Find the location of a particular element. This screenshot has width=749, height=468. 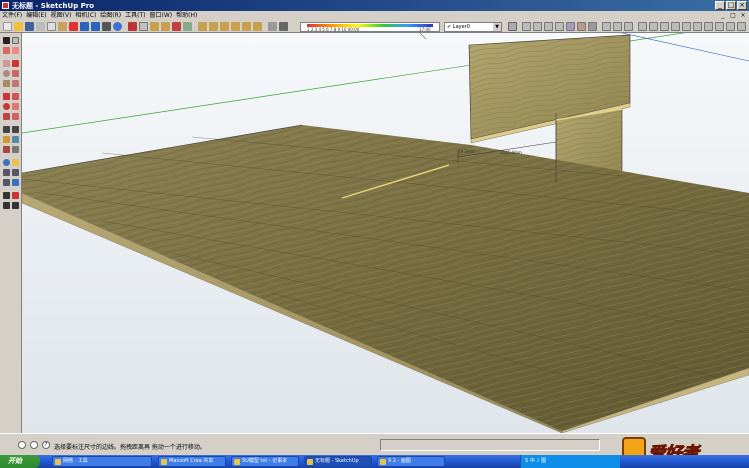

outliner-icon is located at coordinates (664, 26).